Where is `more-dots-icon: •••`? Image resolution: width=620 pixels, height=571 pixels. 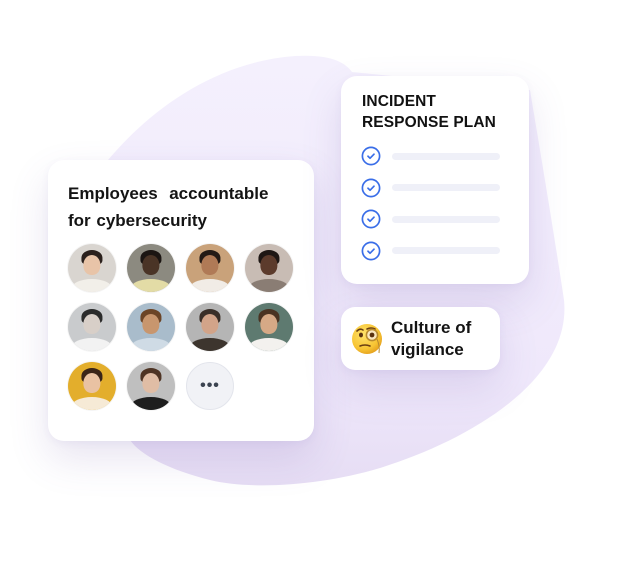
more-dots-icon: ••• is located at coordinates (210, 385).